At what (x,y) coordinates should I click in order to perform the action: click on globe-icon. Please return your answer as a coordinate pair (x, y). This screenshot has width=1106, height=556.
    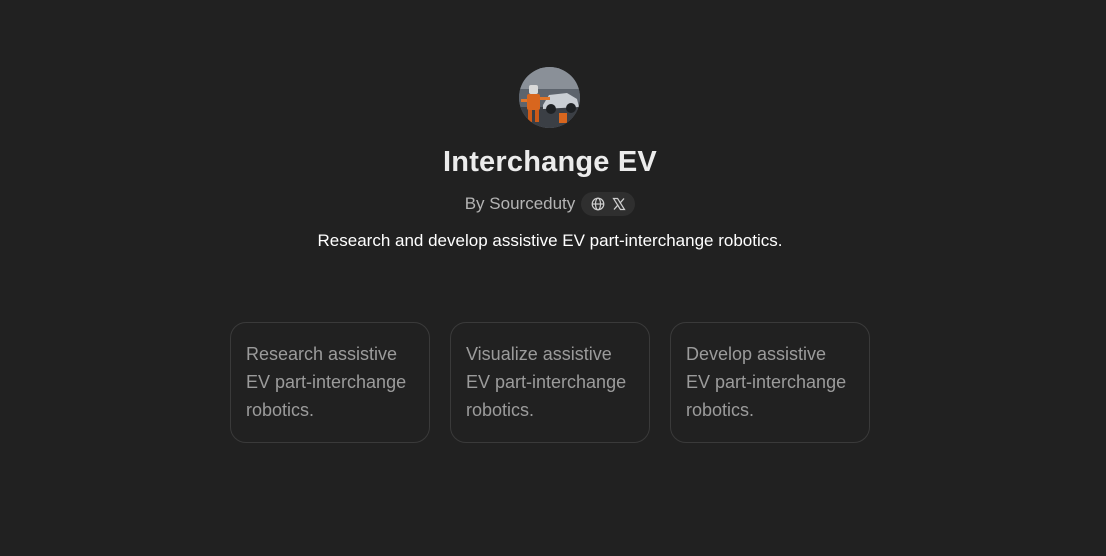
    Looking at the image, I should click on (597, 204).